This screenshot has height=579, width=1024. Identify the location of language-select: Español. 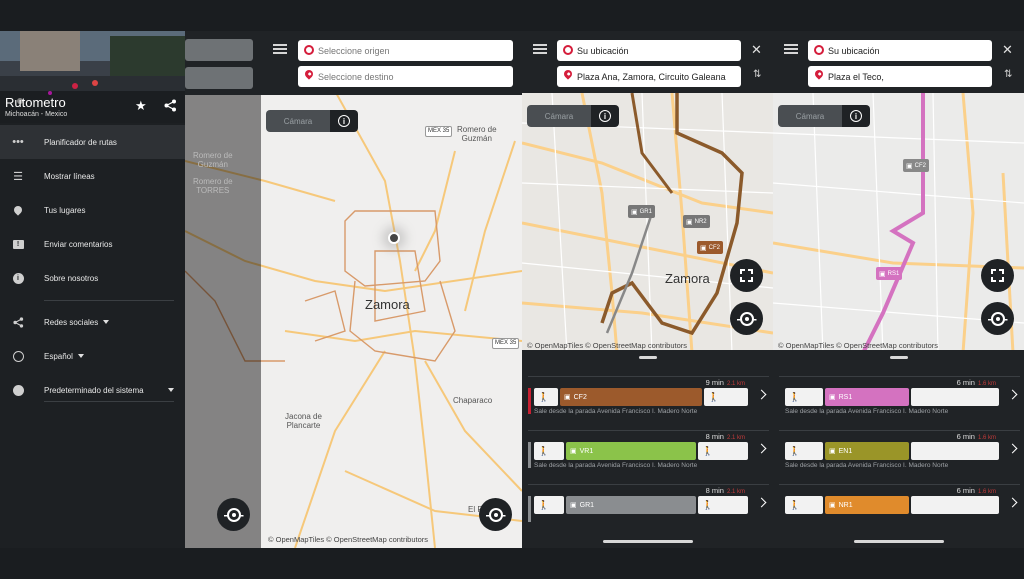
(92, 356).